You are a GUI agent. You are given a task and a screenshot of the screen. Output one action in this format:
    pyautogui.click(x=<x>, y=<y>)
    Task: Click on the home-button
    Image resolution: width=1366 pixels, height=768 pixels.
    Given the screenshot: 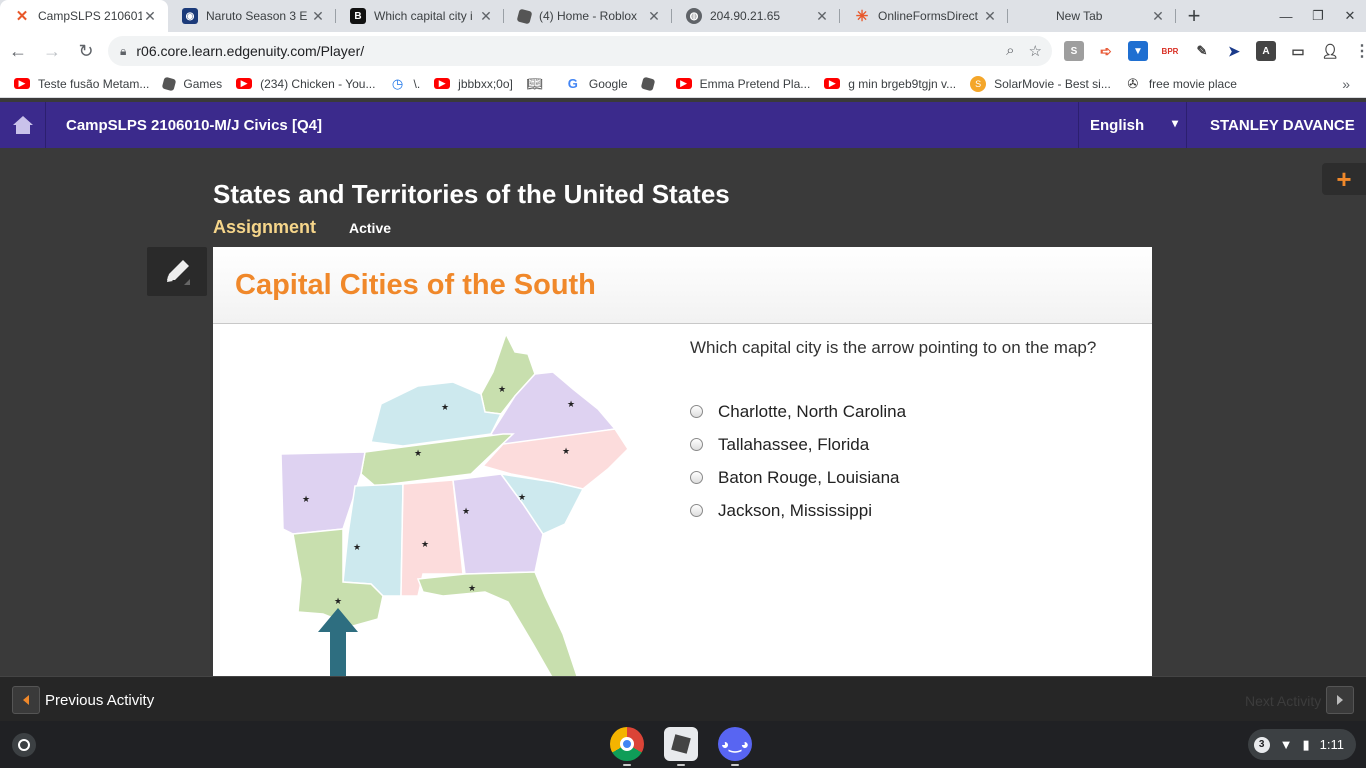 What is the action you would take?
    pyautogui.click(x=23, y=125)
    